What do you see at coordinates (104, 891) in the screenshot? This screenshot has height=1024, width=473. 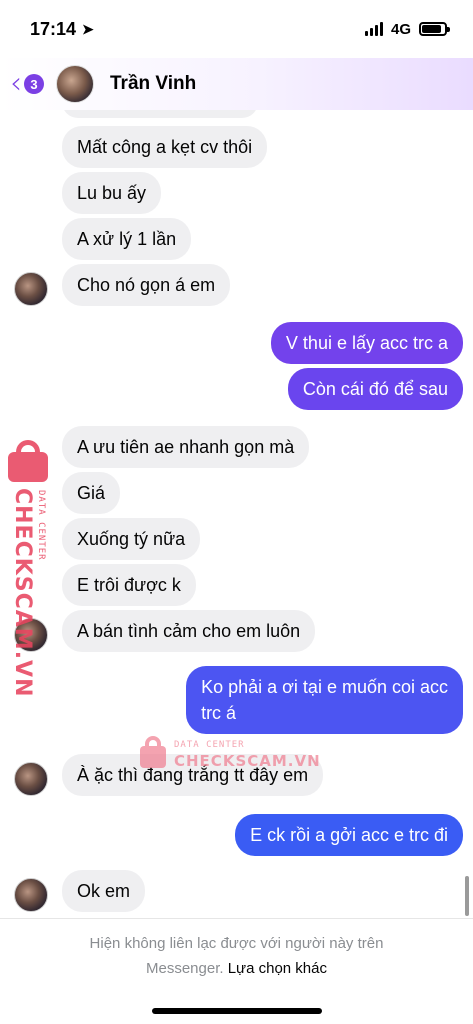 I see `message-bubble: Ok em` at bounding box center [104, 891].